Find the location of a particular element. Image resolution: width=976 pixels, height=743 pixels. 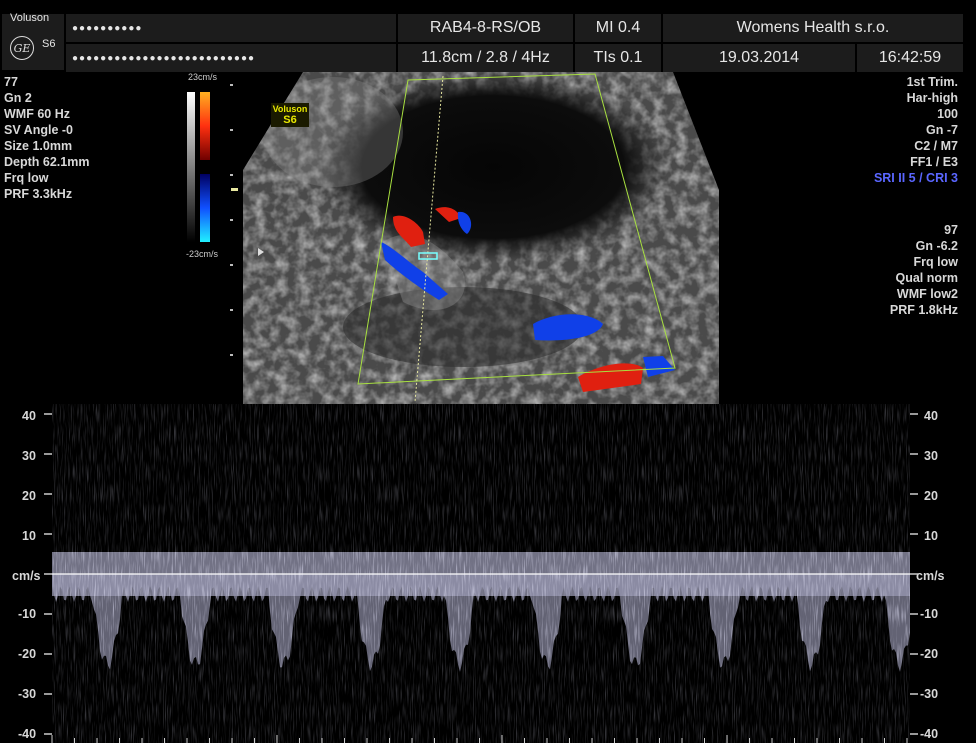

spectrum-axis-left is located at coordinates (48, 574).